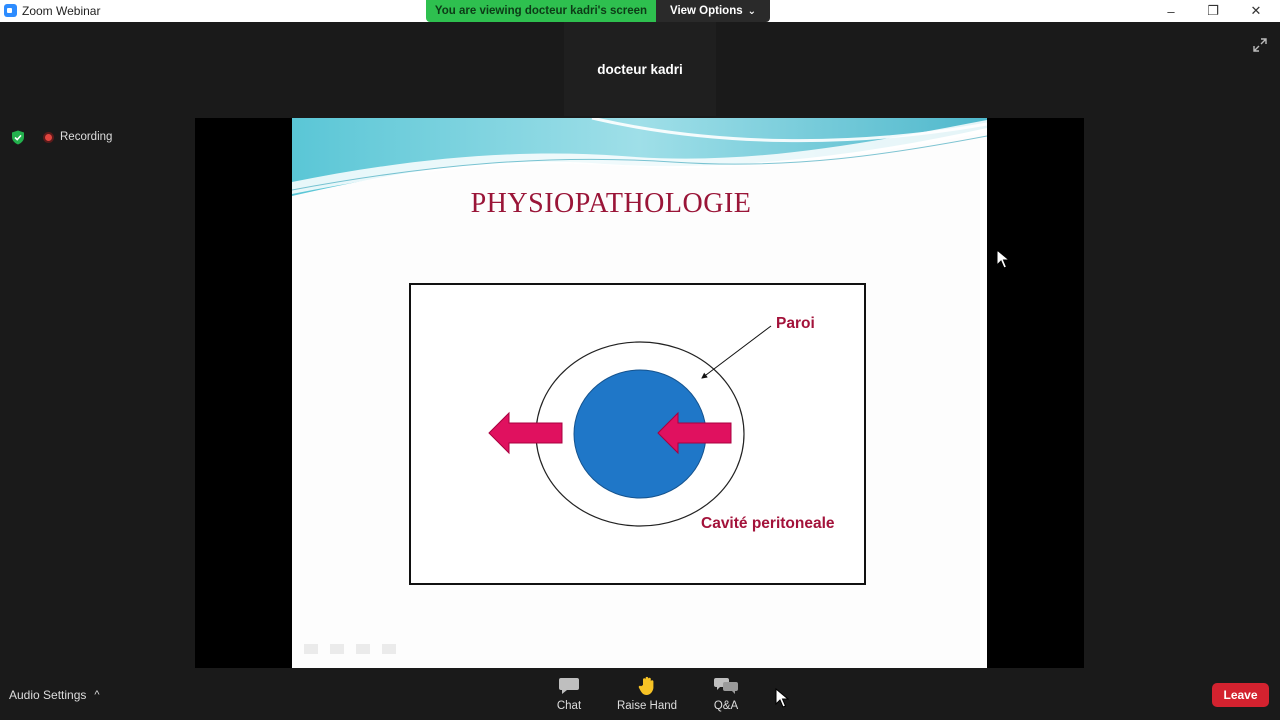 The width and height of the screenshot is (1280, 720). I want to click on fullscreen-icon, so click(1260, 45).